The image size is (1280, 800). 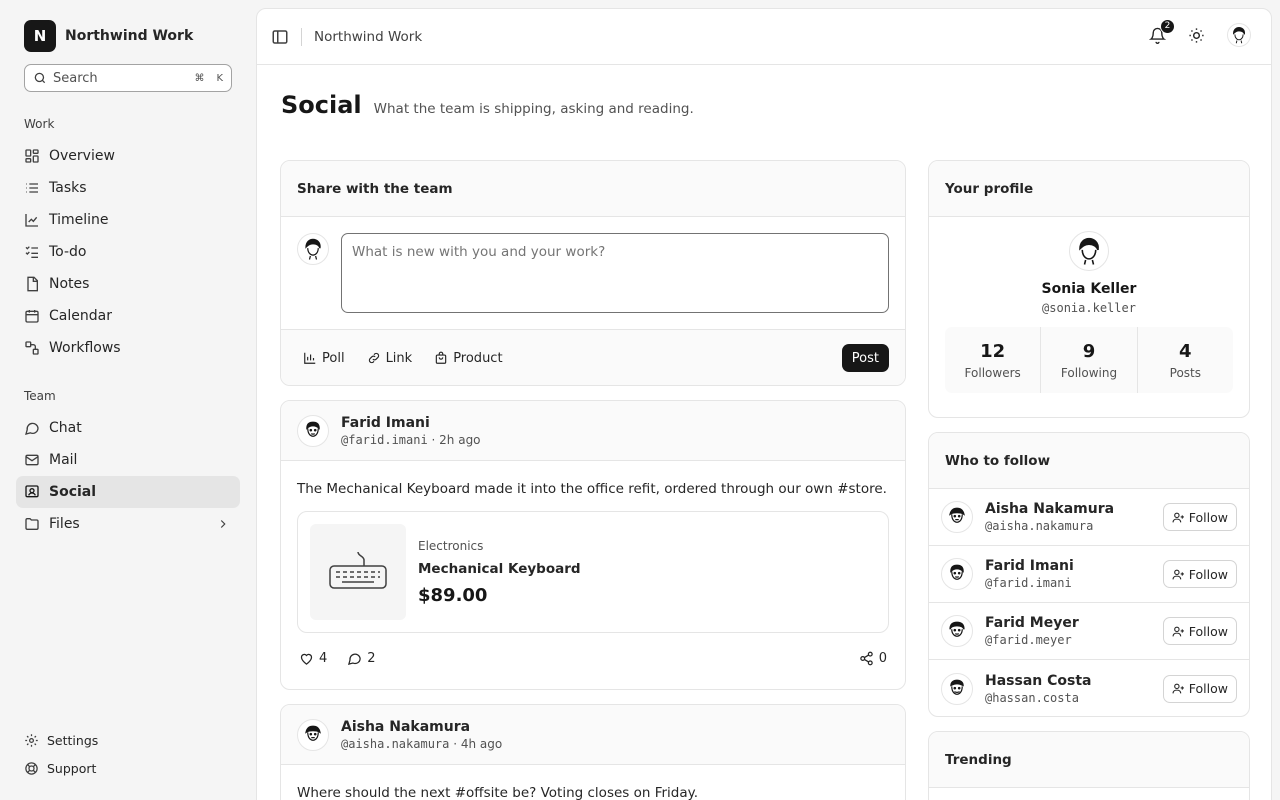 I want to click on notifications-button: 2, so click(x=1162, y=31).